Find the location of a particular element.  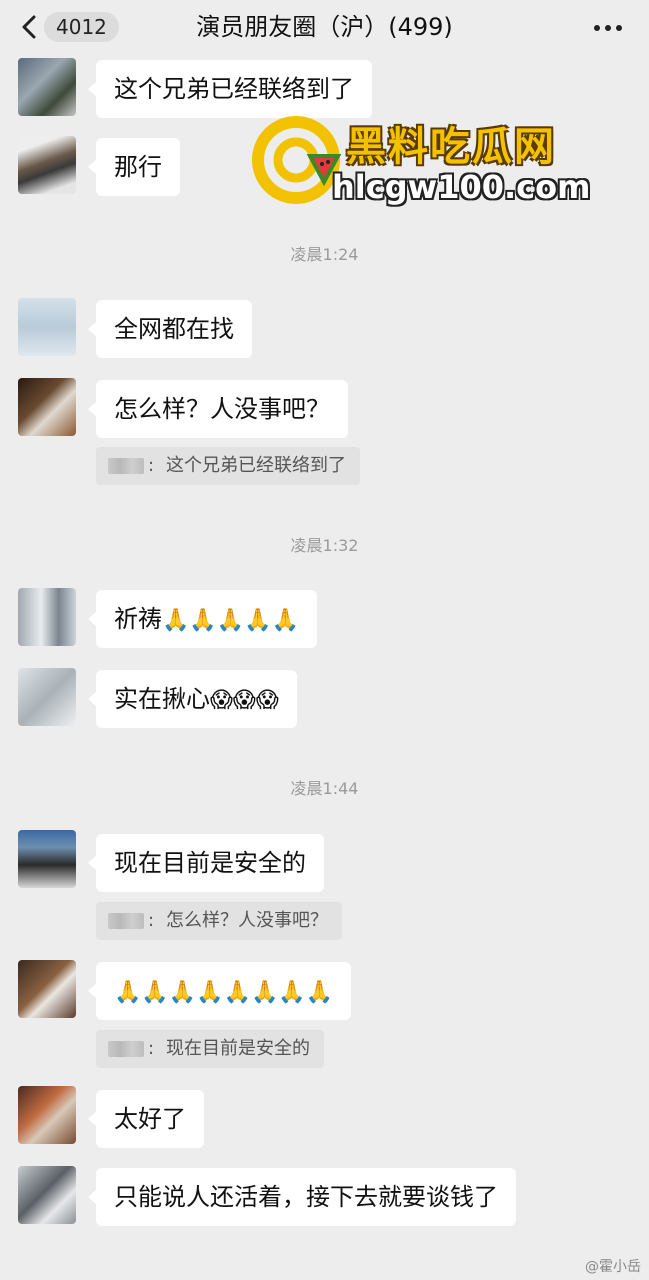

watermark-name: 黑料吃瓜网 is located at coordinates (451, 147).